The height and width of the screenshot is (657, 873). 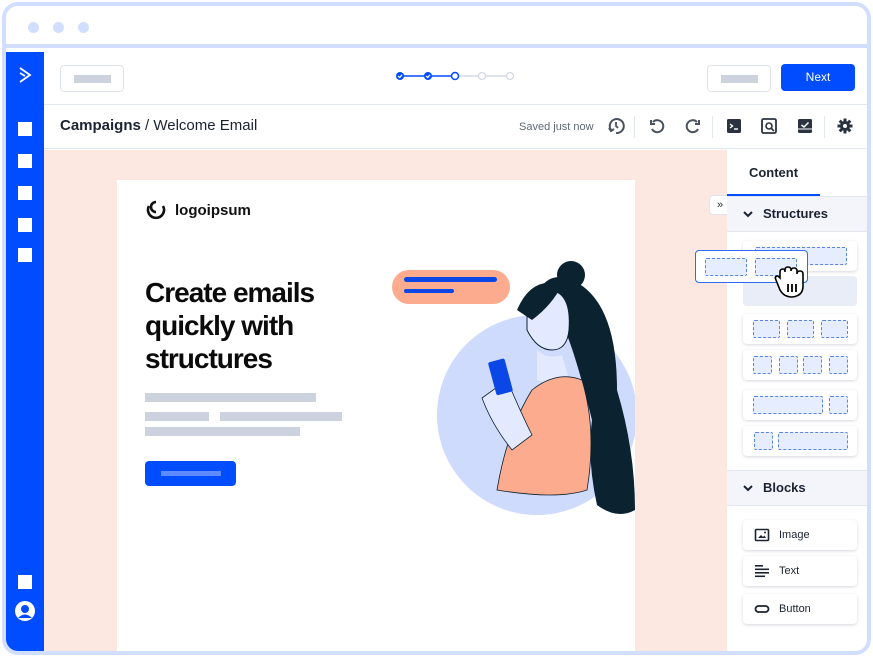 What do you see at coordinates (762, 535) in the screenshot?
I see `image-icon` at bounding box center [762, 535].